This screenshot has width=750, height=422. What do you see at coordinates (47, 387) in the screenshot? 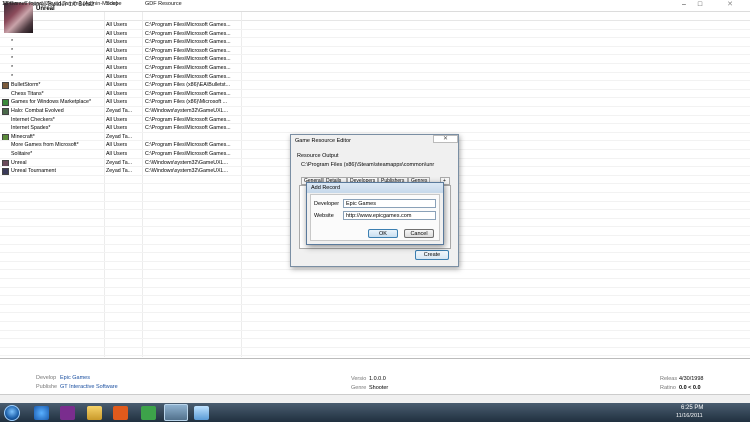
I see `publisher-label: Publishe` at bounding box center [47, 387].